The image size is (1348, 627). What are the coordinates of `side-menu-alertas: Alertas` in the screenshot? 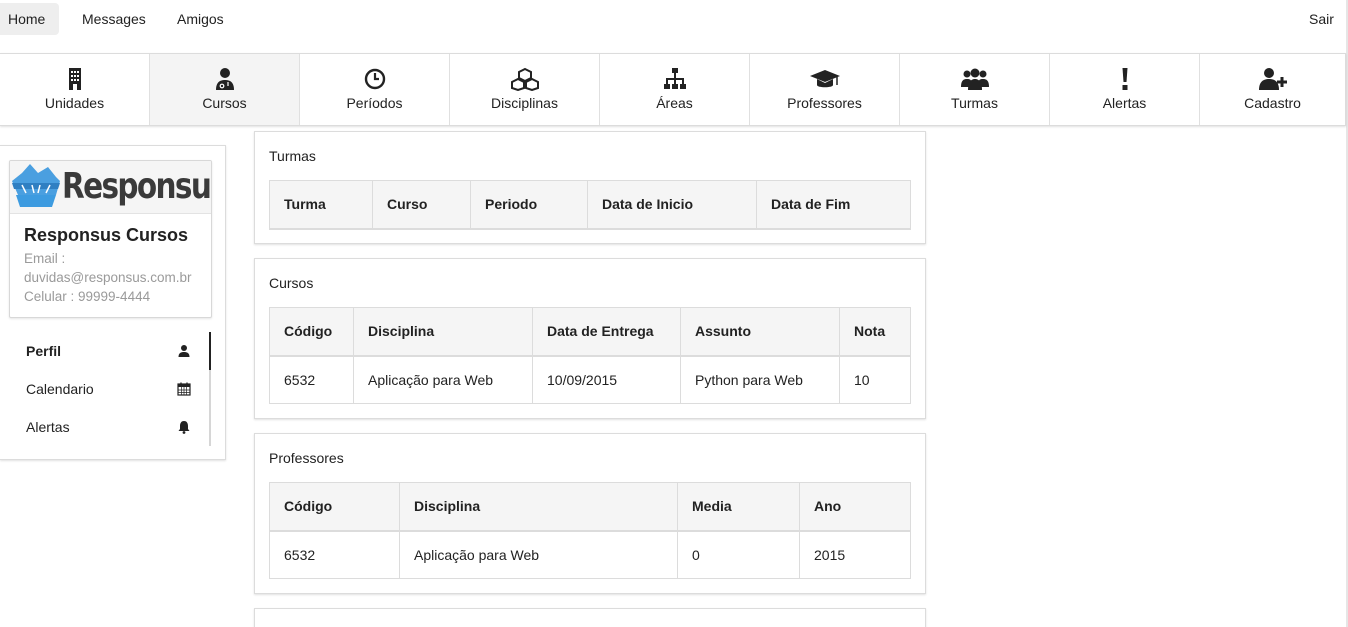 It's located at (105, 427).